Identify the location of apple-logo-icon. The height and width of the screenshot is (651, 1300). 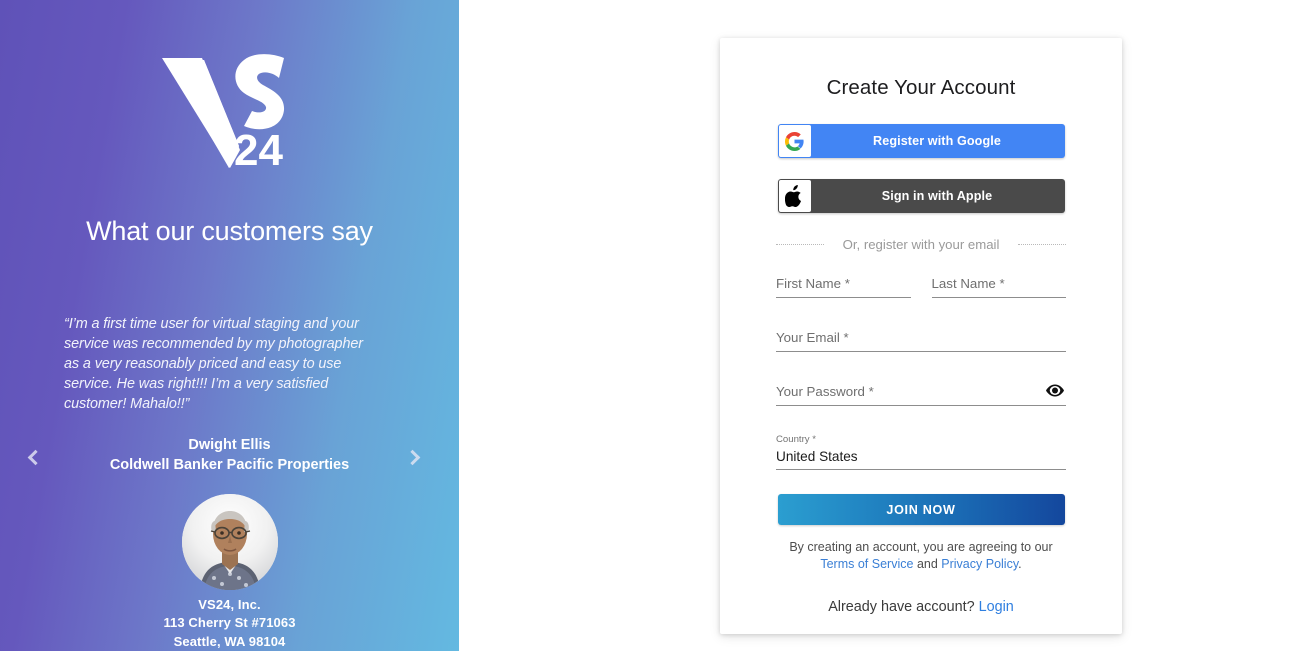
(794, 196).